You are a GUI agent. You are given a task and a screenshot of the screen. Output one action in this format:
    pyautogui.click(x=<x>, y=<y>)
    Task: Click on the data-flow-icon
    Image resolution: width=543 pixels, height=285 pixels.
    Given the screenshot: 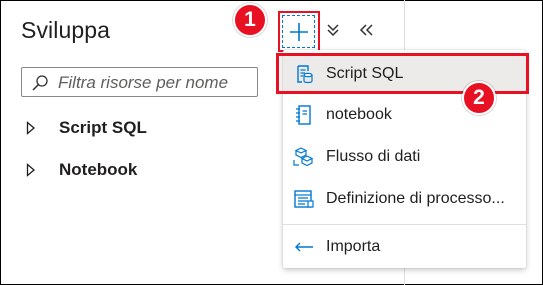 What is the action you would take?
    pyautogui.click(x=303, y=157)
    